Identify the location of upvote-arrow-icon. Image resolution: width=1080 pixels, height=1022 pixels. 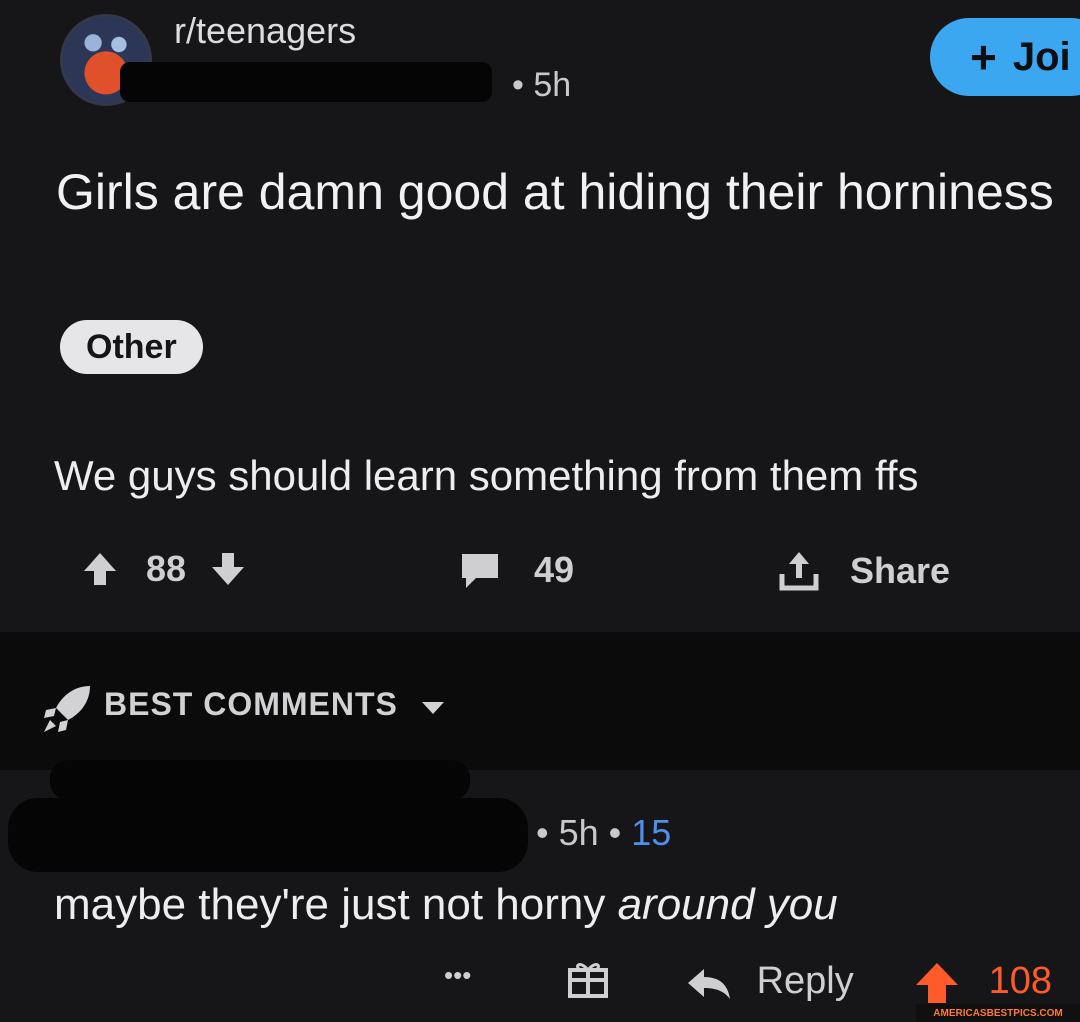
(100, 569).